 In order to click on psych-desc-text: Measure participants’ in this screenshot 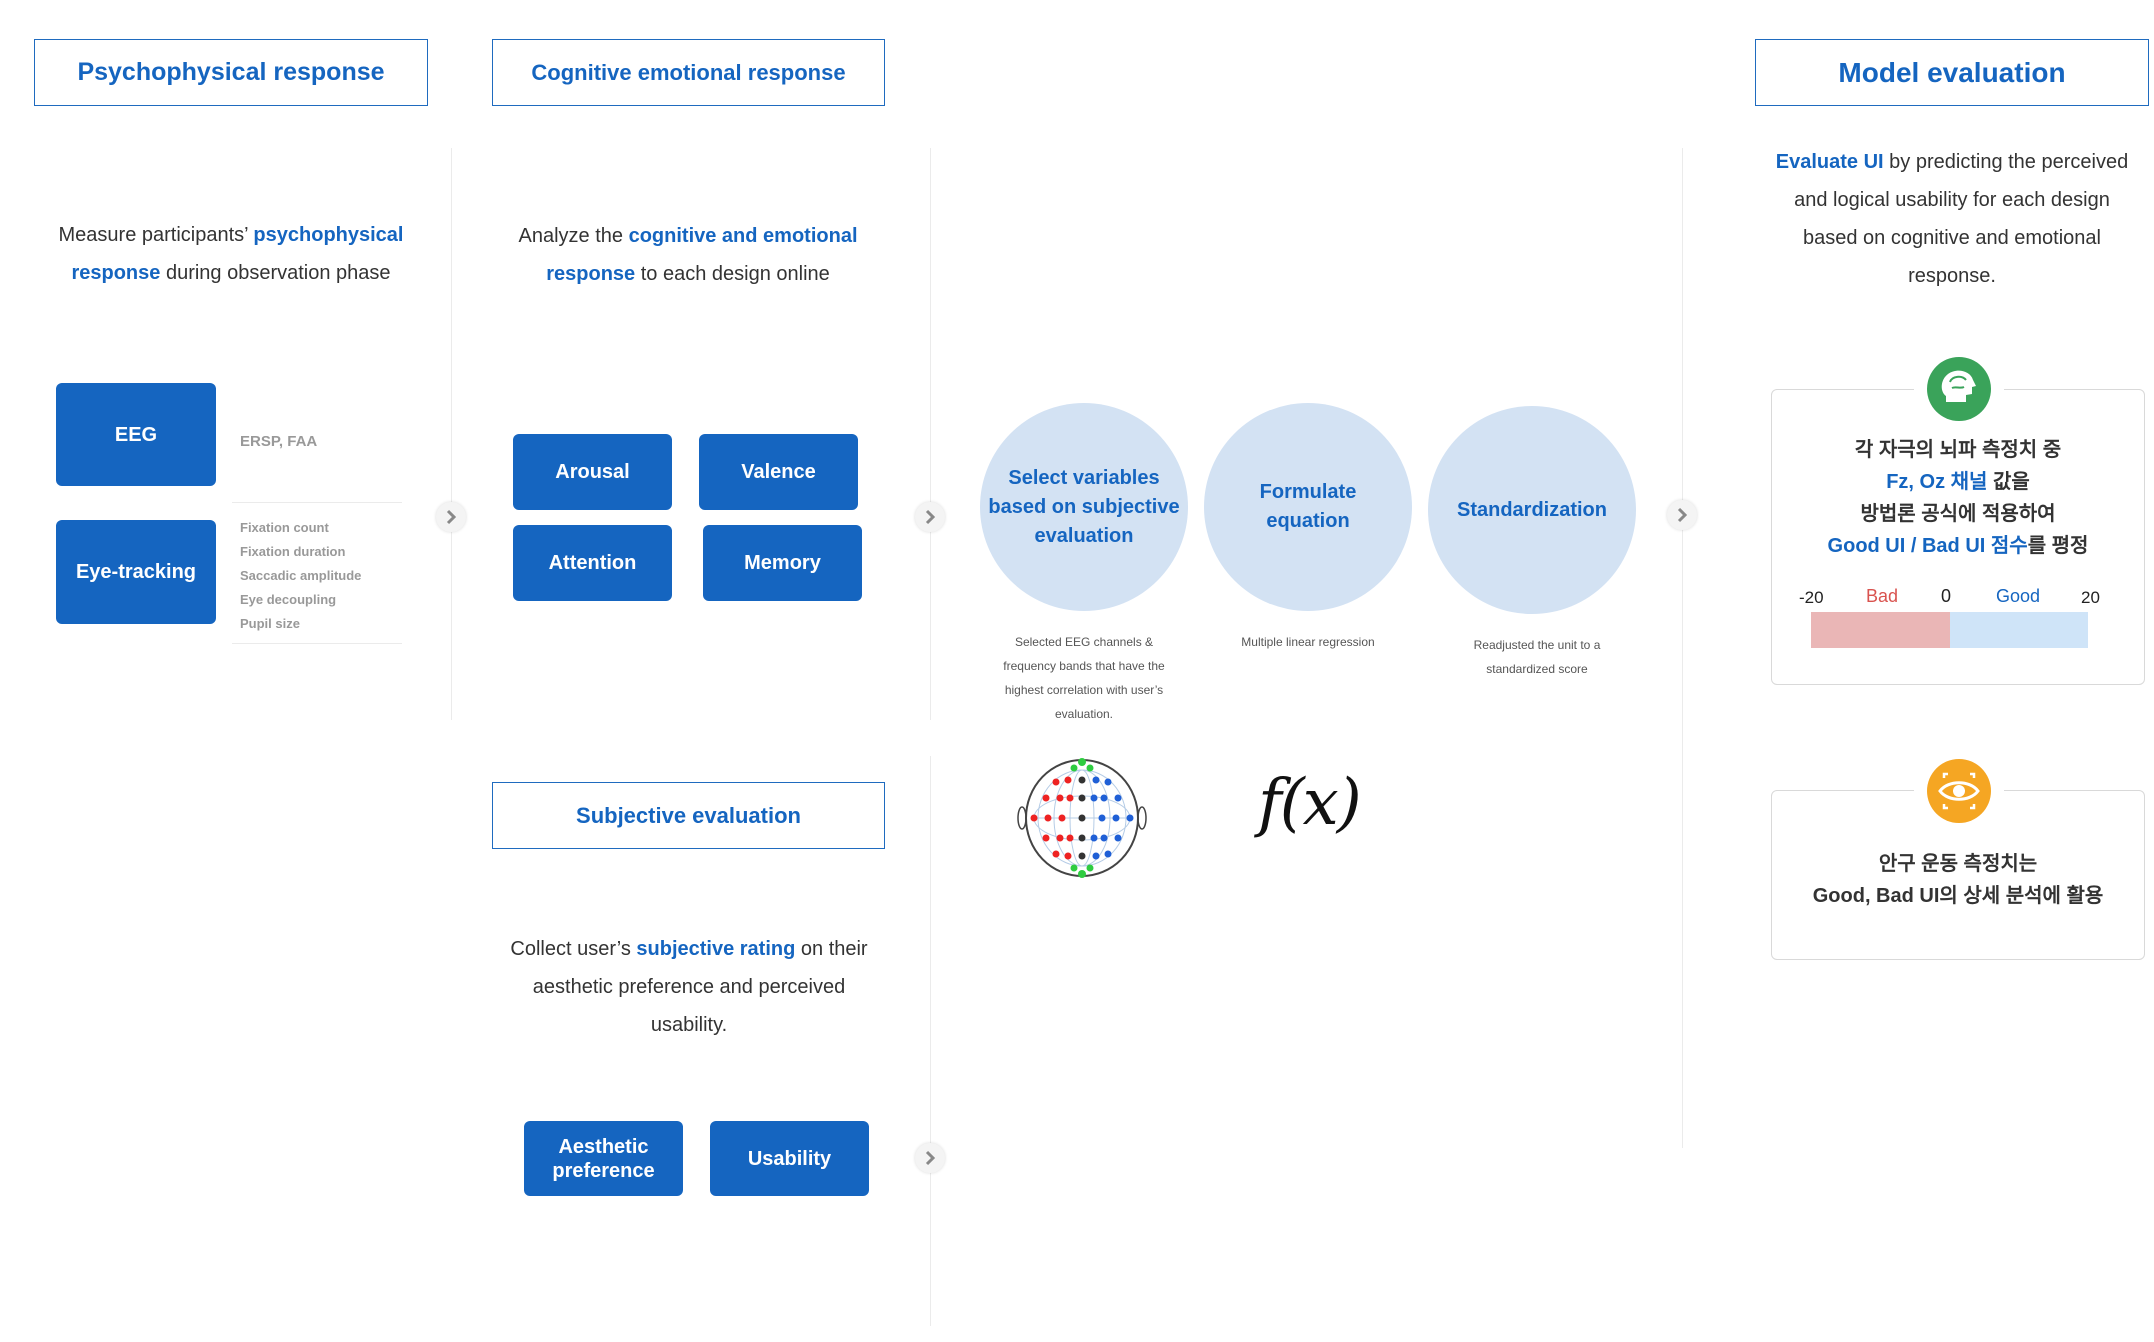, I will do `click(156, 235)`.